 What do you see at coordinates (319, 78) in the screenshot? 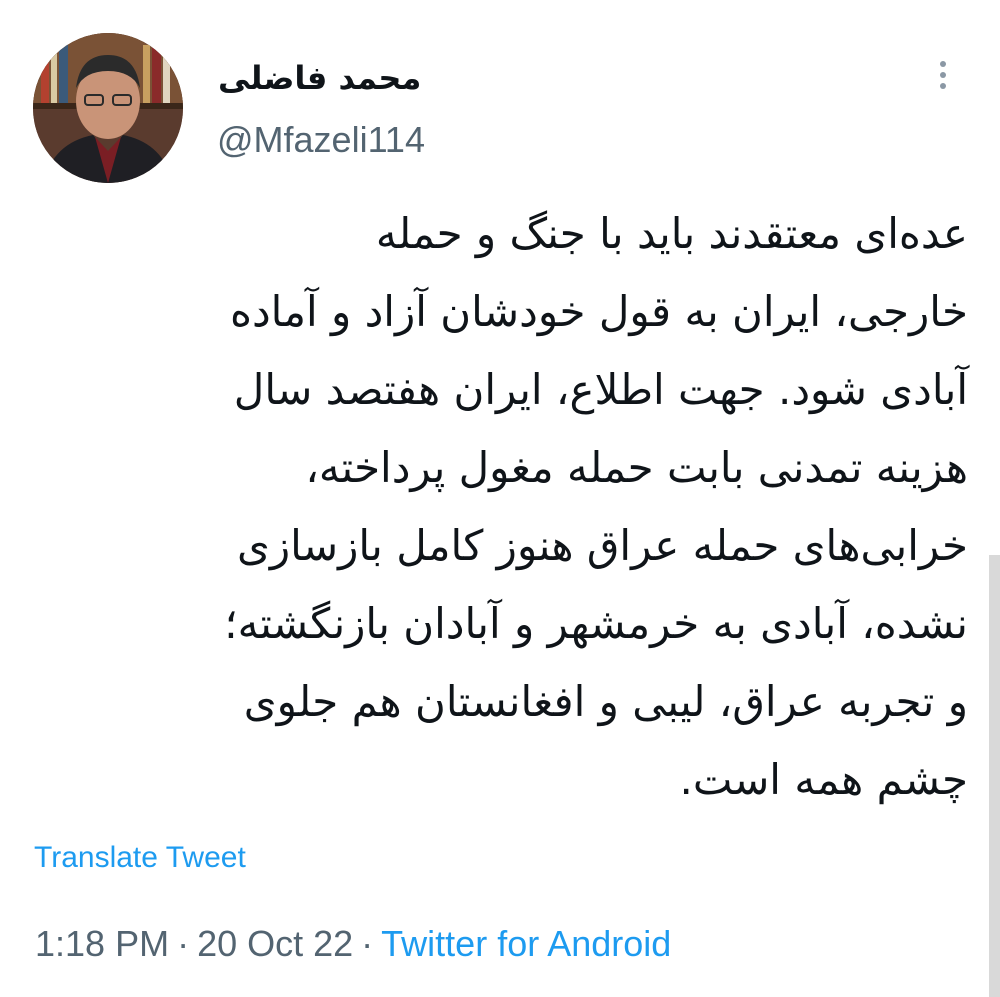
I see `author-display-name: محمد فاضلی` at bounding box center [319, 78].